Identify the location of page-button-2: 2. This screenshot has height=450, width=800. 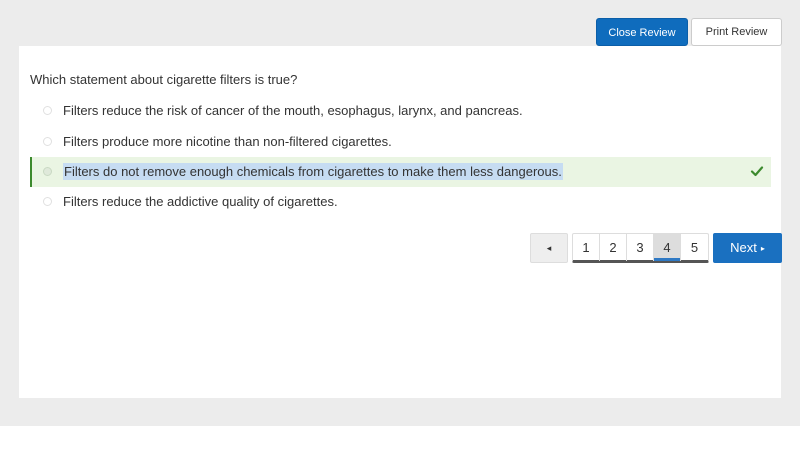
(613, 247).